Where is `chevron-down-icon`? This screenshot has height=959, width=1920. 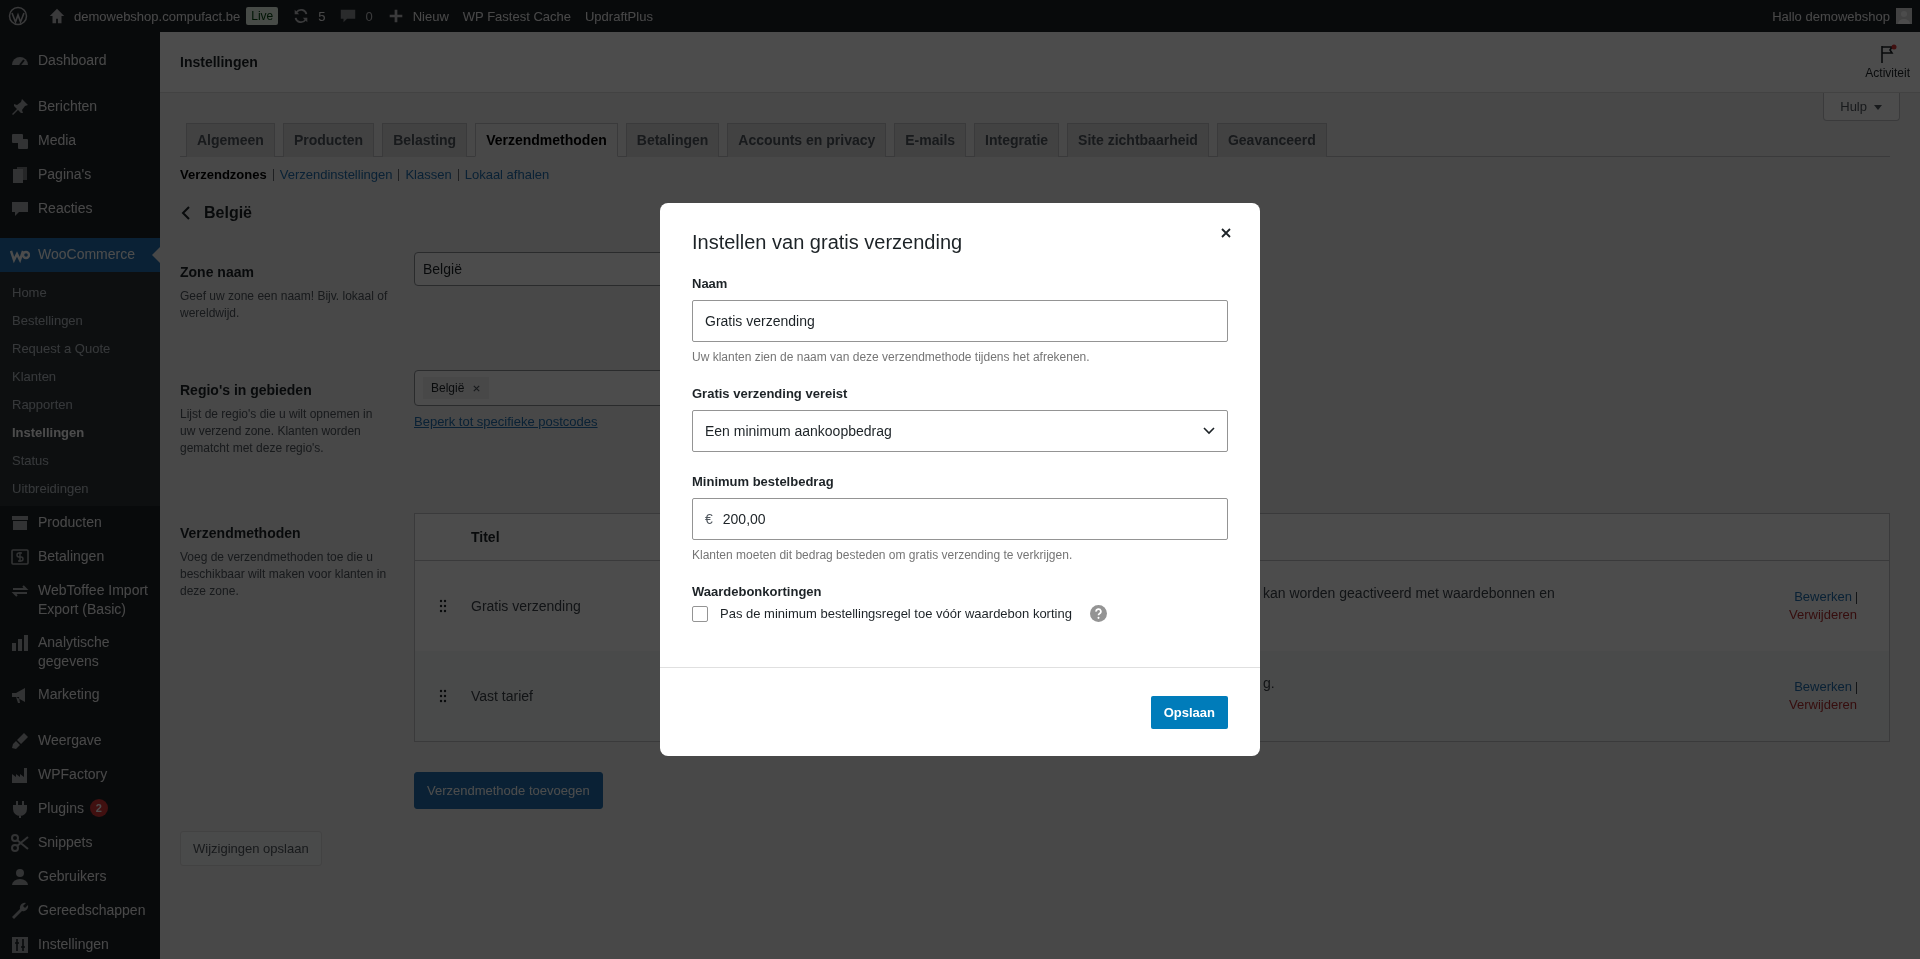
chevron-down-icon is located at coordinates (1209, 431).